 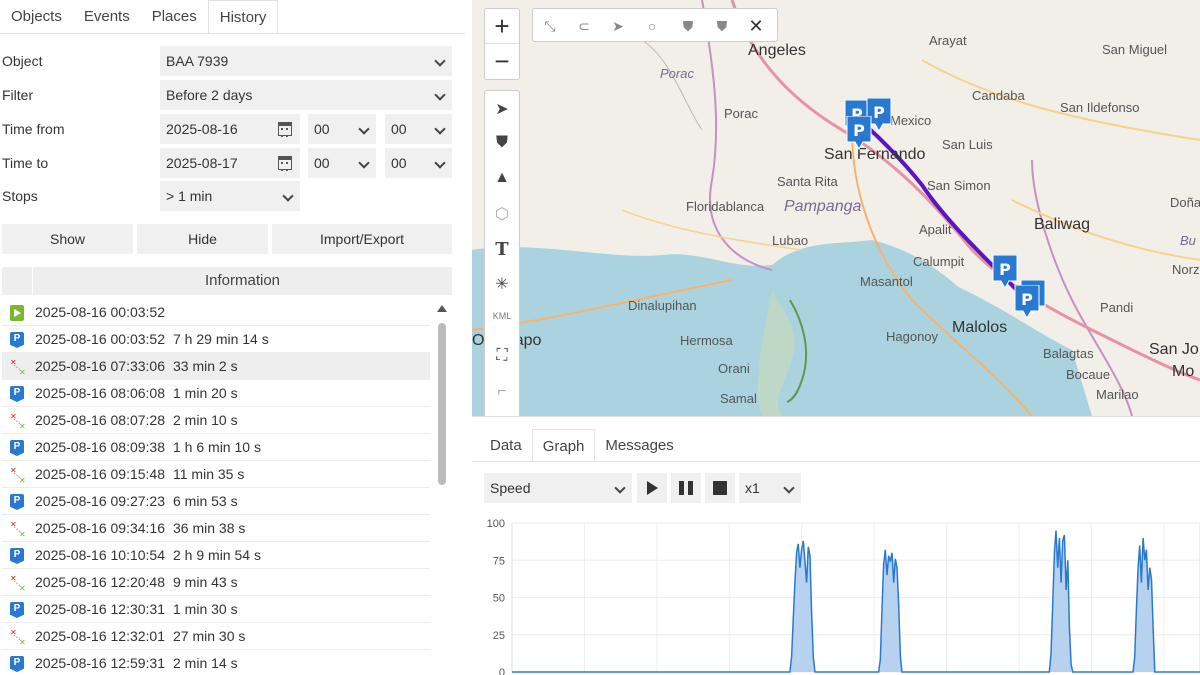 What do you see at coordinates (720, 488) in the screenshot?
I see `stop-button` at bounding box center [720, 488].